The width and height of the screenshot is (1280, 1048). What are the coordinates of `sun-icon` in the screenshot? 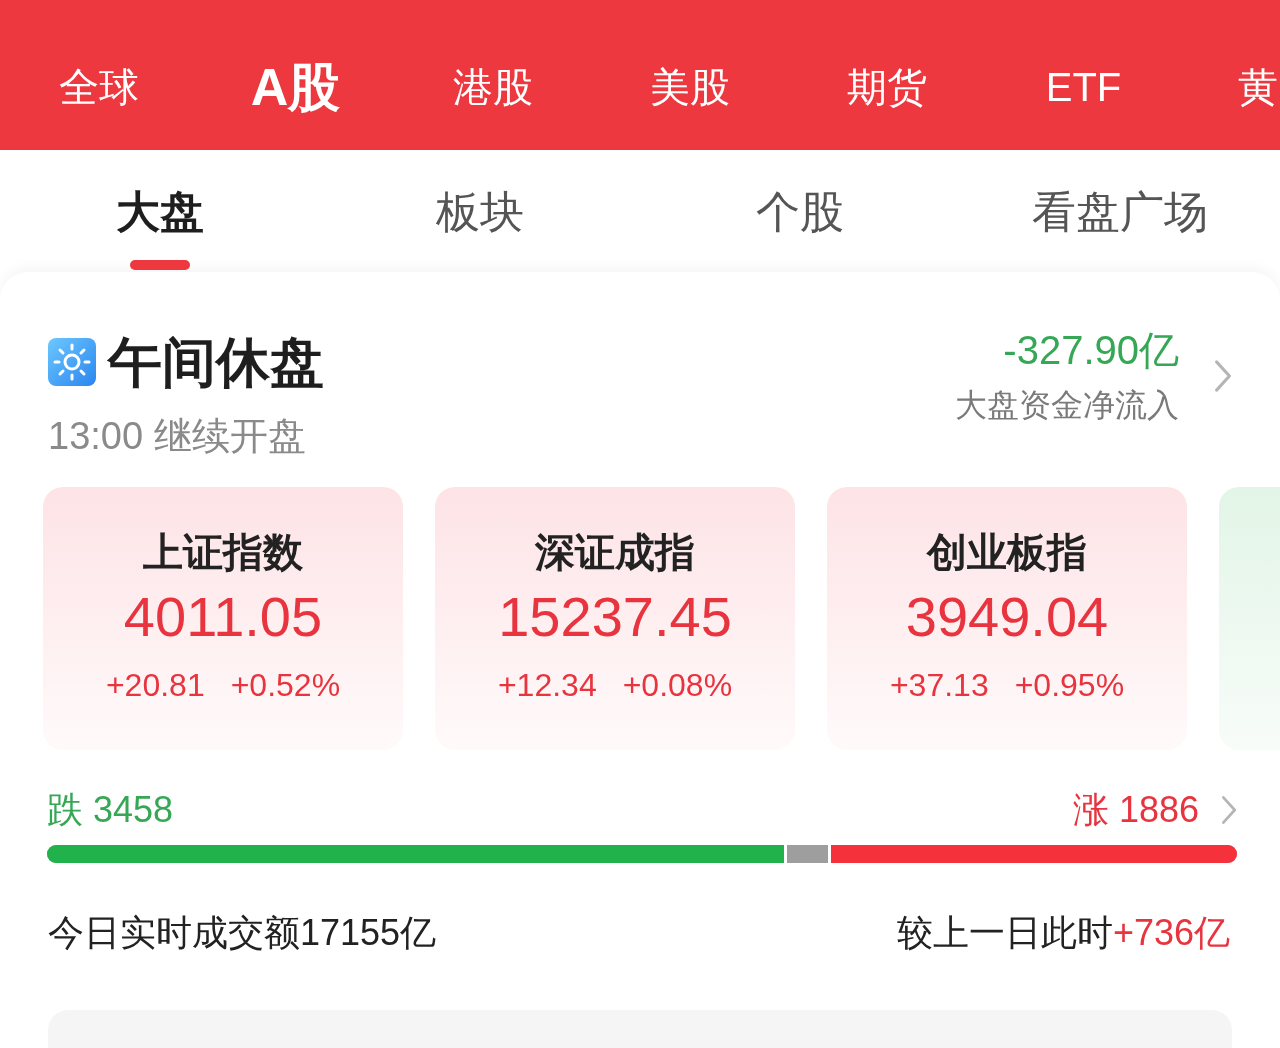 It's located at (72, 362).